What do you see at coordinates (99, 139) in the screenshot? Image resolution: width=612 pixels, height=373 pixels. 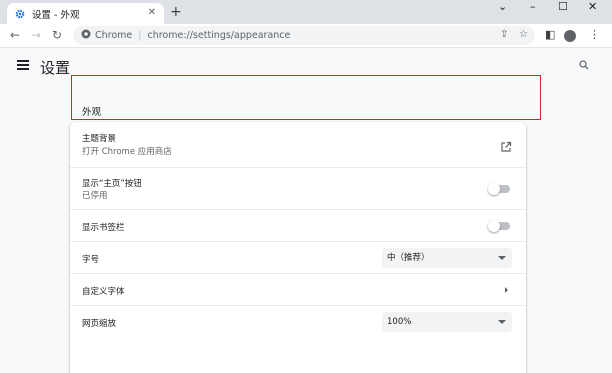 I see `theme-label: 主题背景` at bounding box center [99, 139].